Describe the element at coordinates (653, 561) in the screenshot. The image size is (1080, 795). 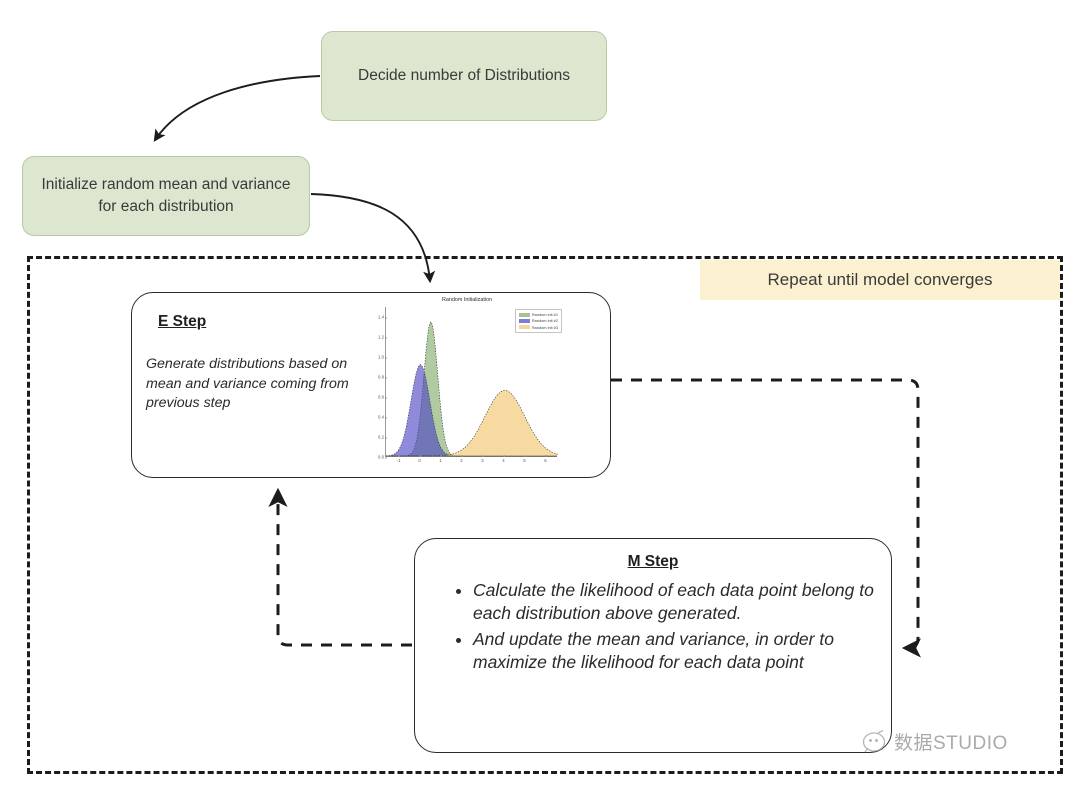
I see `m-step-title: M Step` at that location.